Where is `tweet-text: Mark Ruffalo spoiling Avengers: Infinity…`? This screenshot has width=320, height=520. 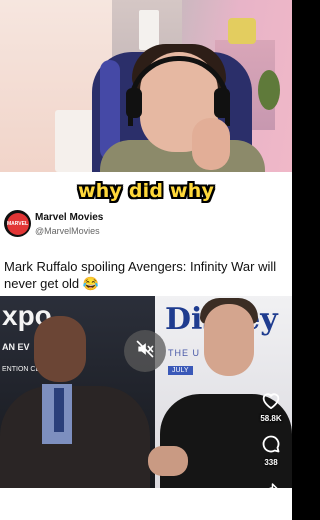 tweet-text: Mark Ruffalo spoiling Avengers: Infinity… is located at coordinates (140, 275).